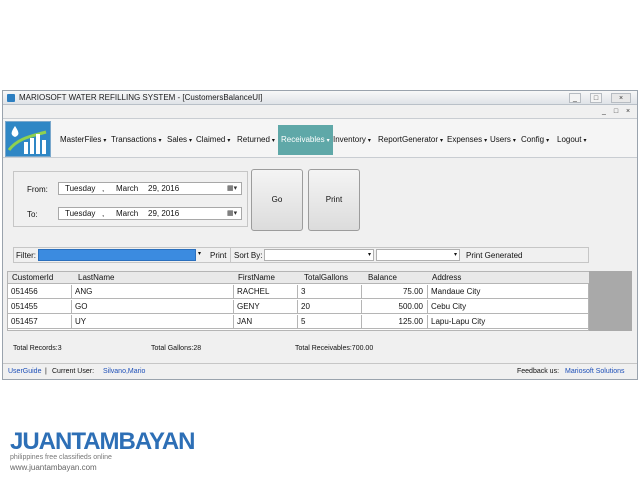 The width and height of the screenshot is (640, 480). I want to click on col-balance: Balance, so click(382, 278).